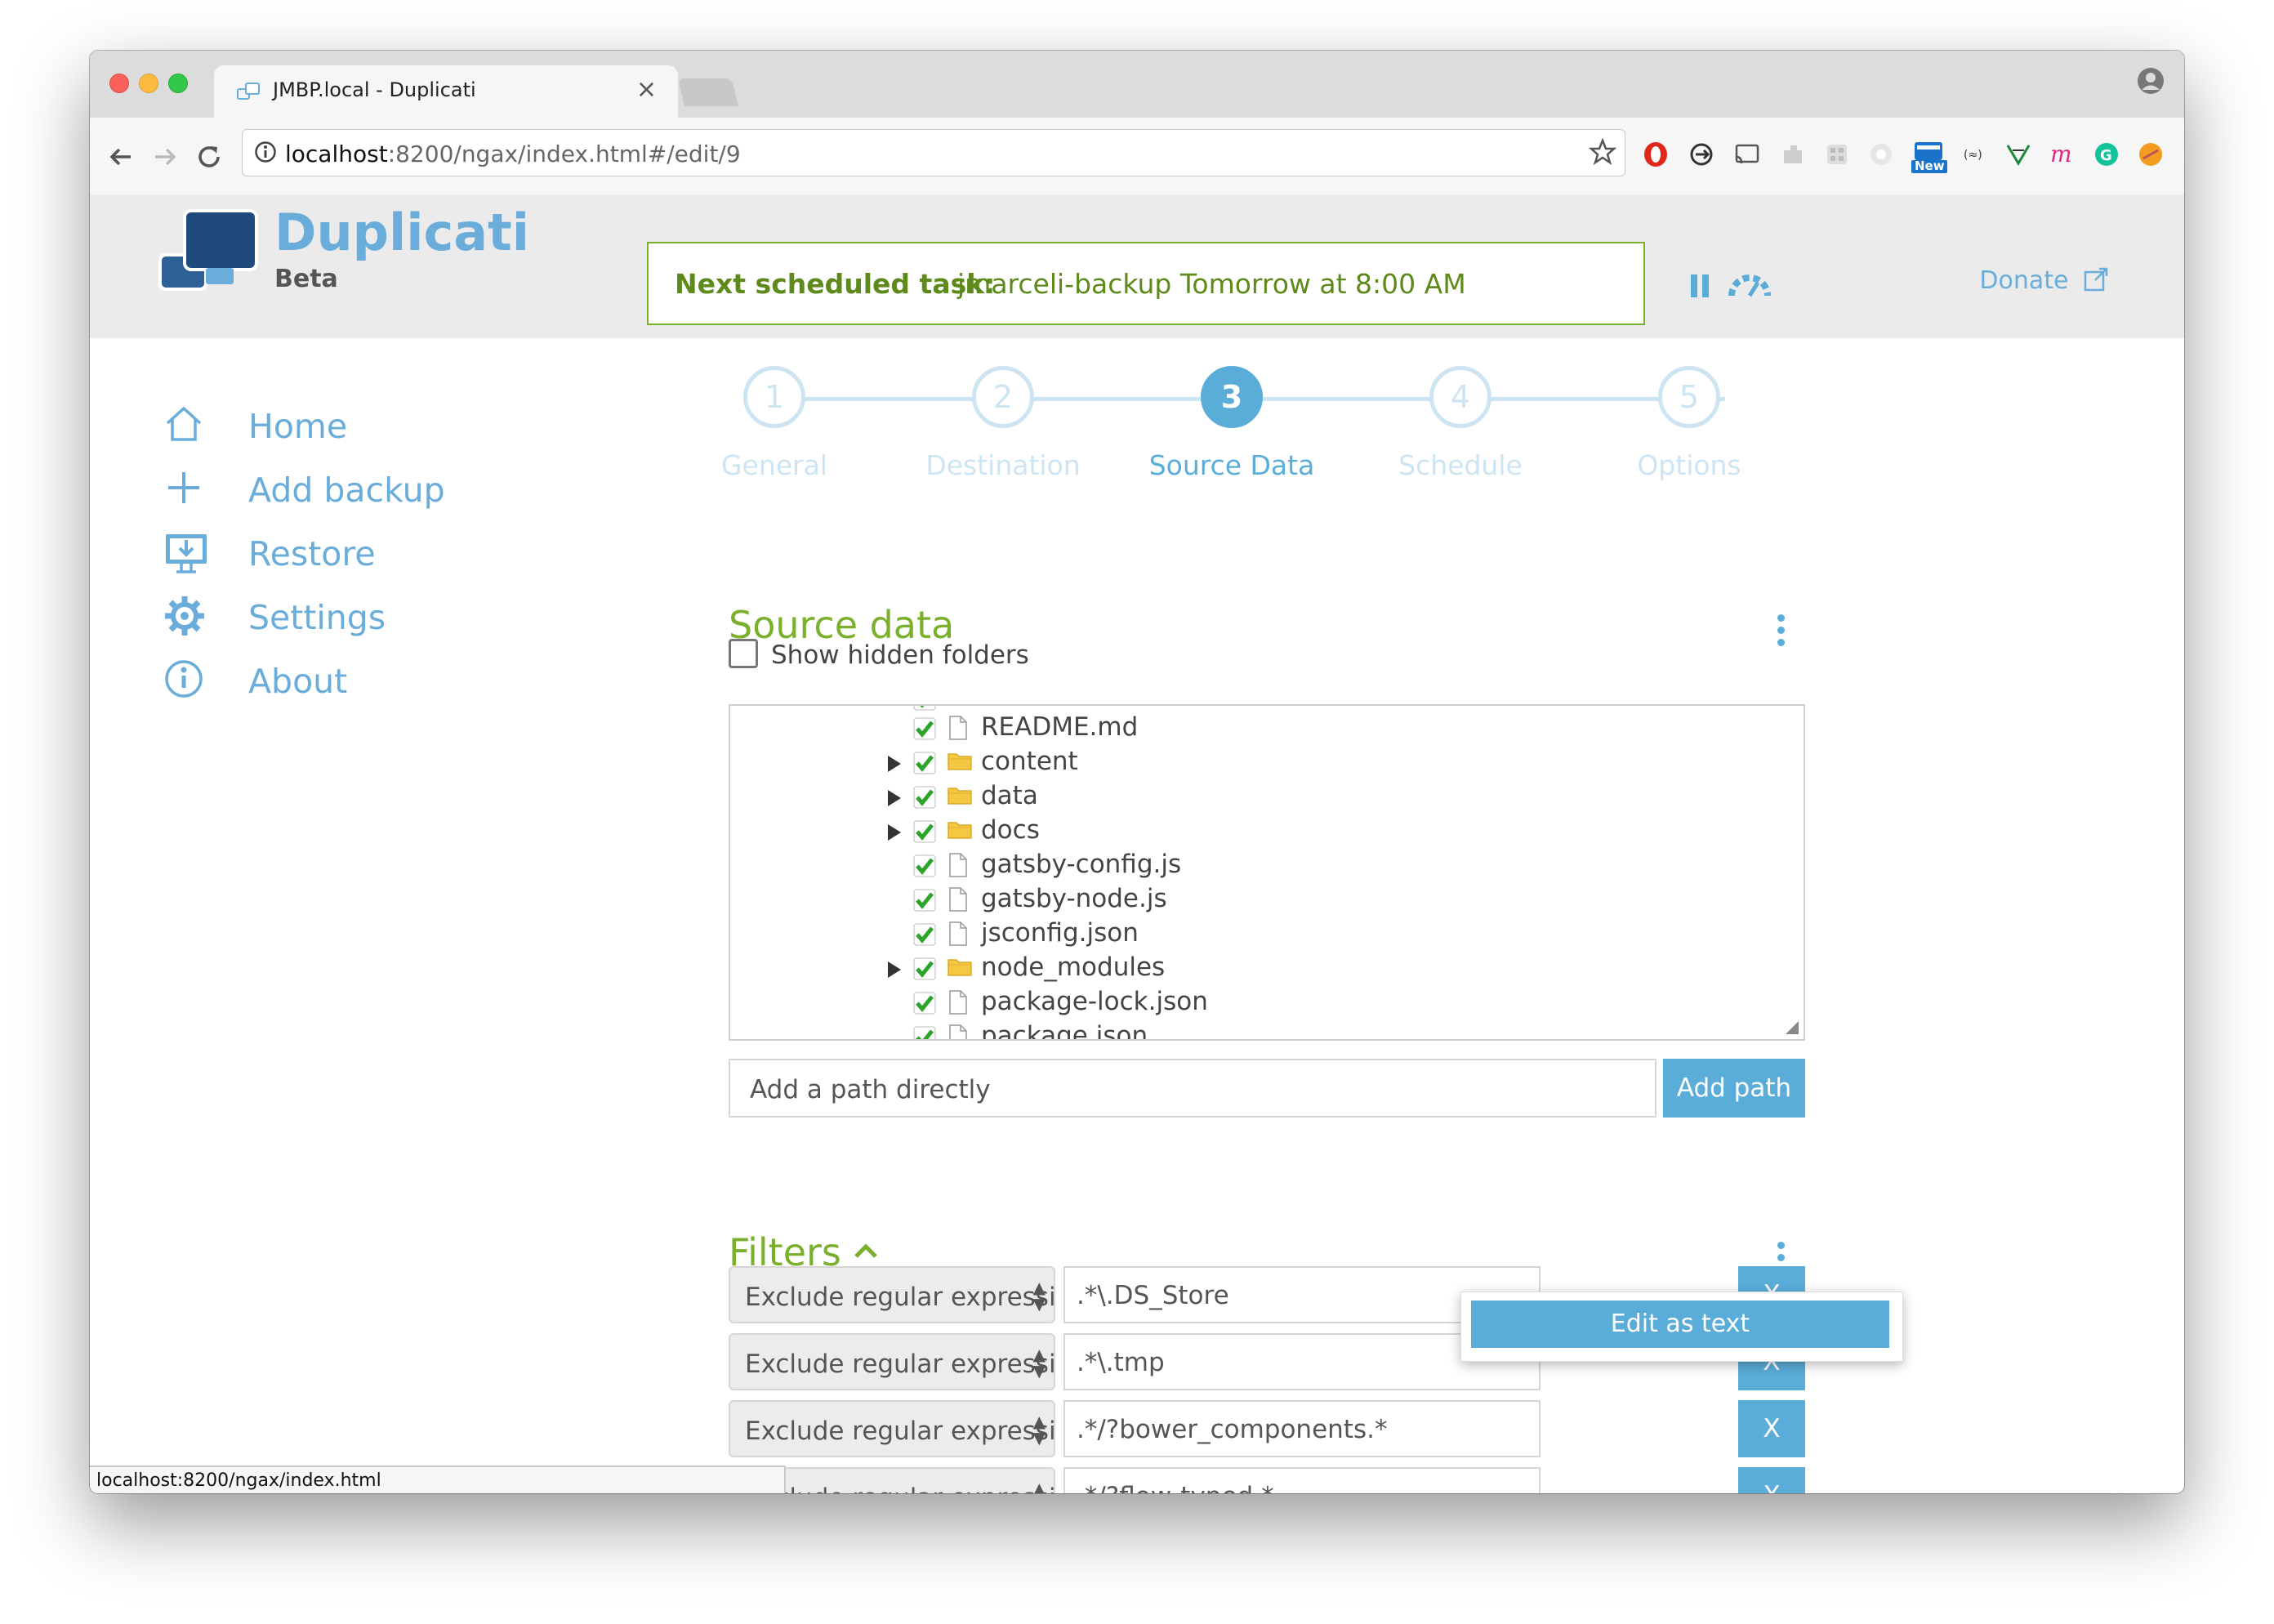 Image resolution: width=2274 pixels, height=1624 pixels. Describe the element at coordinates (924, 707) in the screenshot. I see `tree-row-partial-top` at that location.